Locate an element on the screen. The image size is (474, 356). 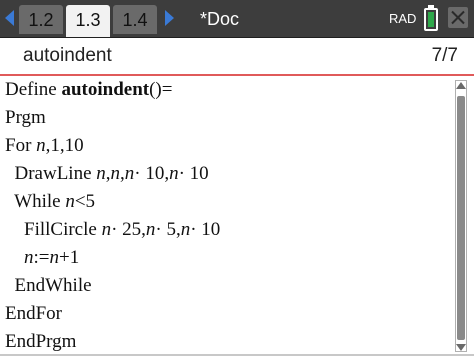
tab-1-3: 1.3 is located at coordinates (88, 21).